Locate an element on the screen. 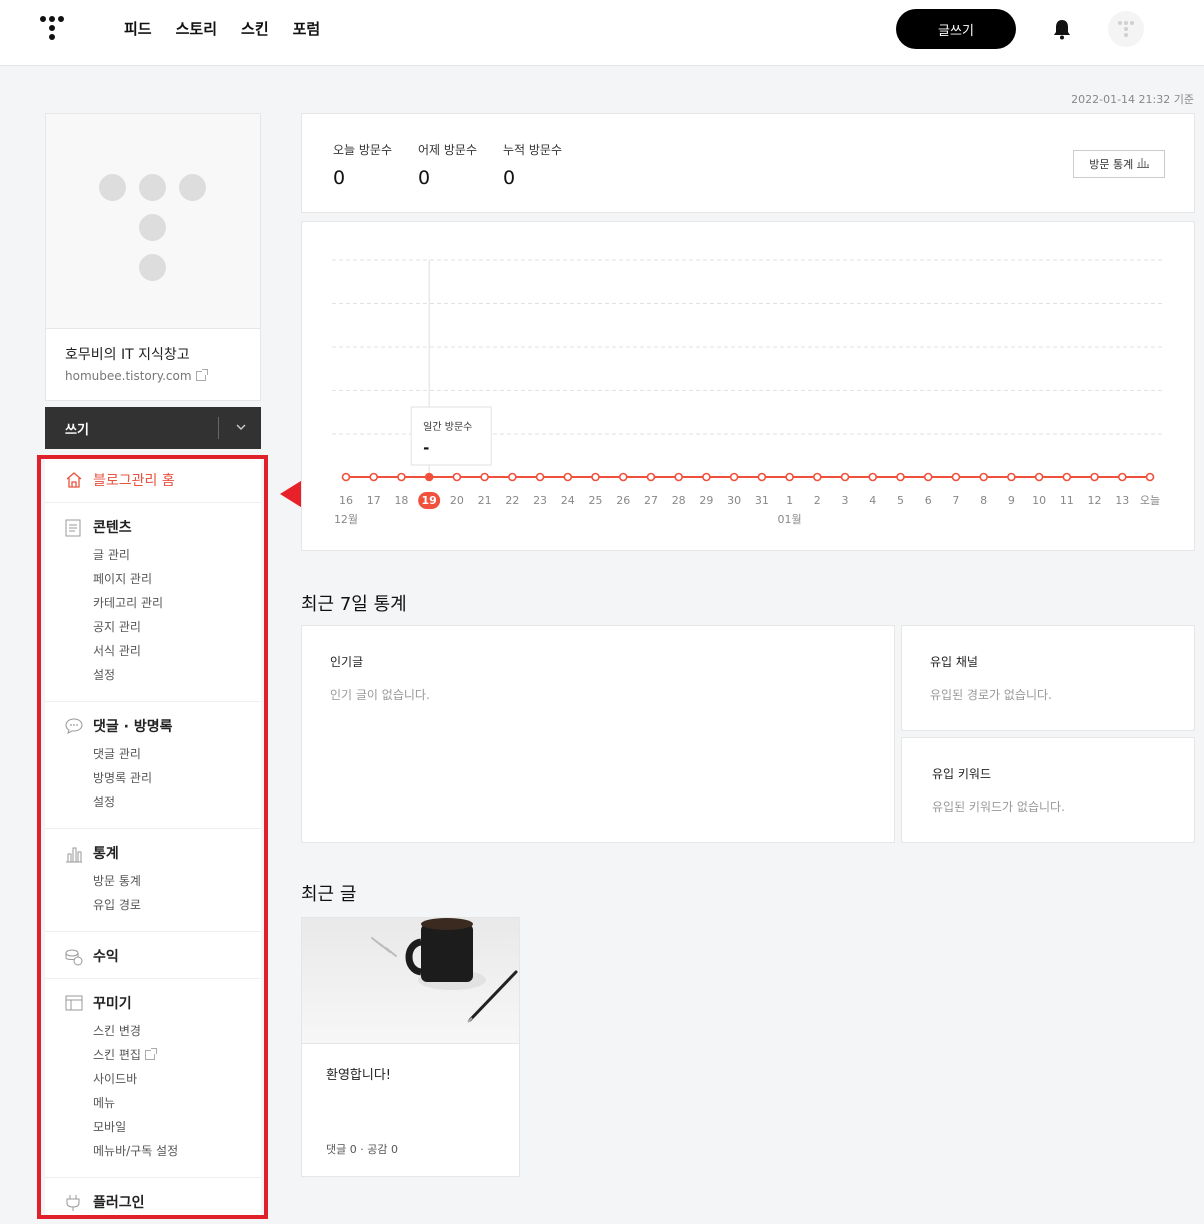 The height and width of the screenshot is (1224, 1204). chart-x-tick-label: 16 is located at coordinates (346, 500).